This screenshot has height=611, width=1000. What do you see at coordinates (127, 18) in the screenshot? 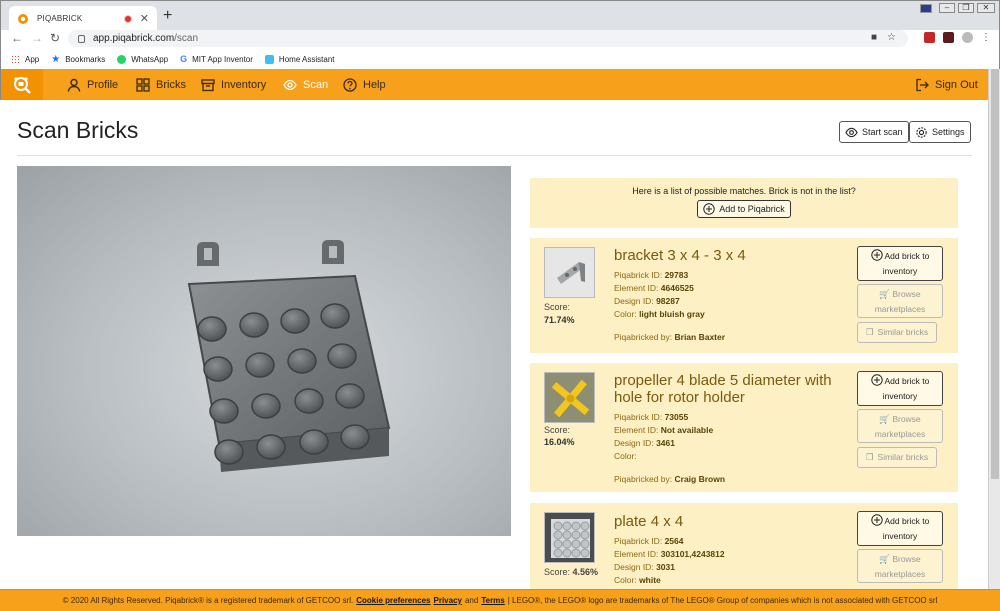
I see `recording-indicator-icon` at bounding box center [127, 18].